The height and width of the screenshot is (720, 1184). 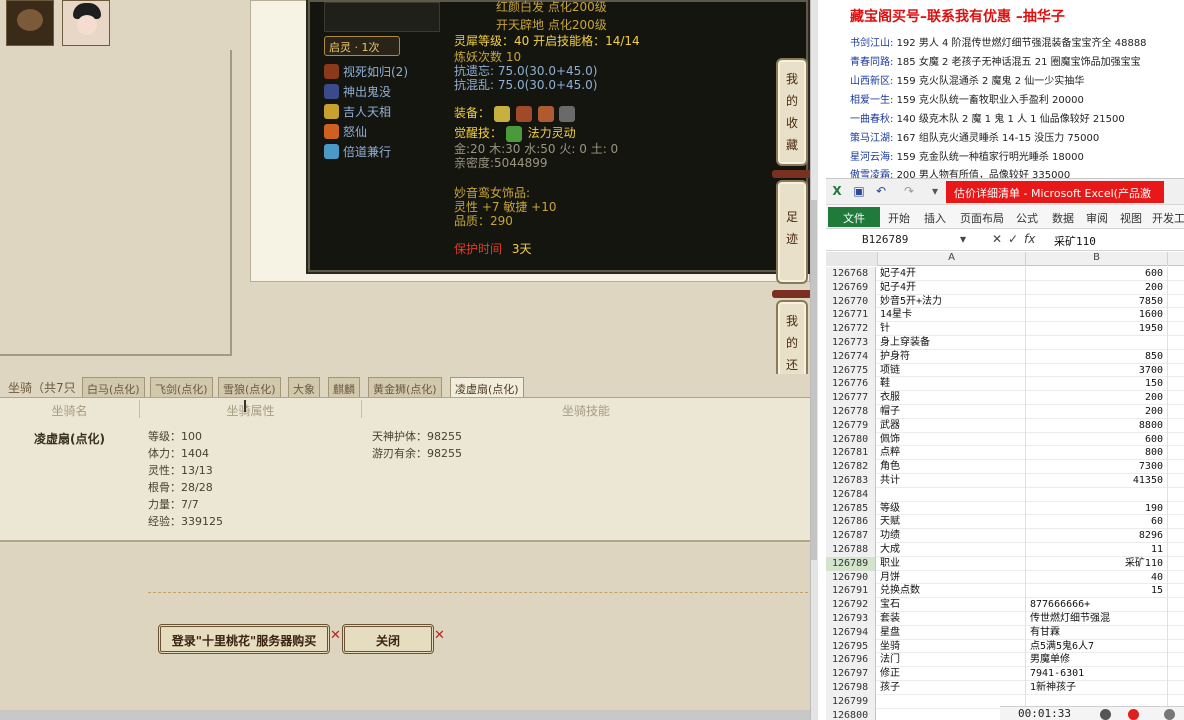 I want to click on cell-a: 法门, so click(x=952, y=660).